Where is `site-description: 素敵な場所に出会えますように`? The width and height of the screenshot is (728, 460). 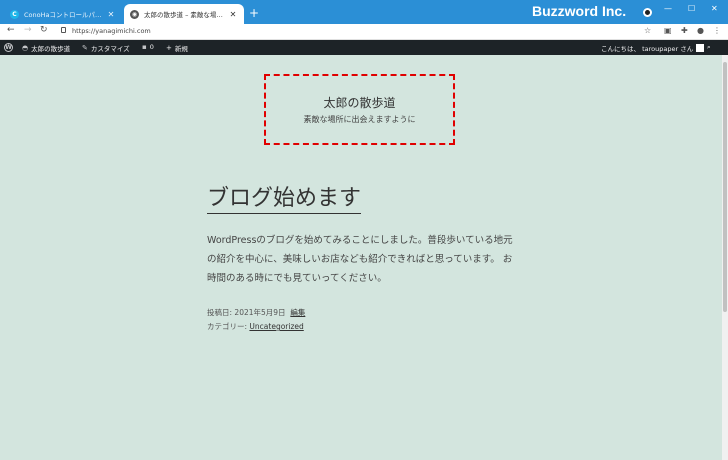 site-description: 素敵な場所に出会えますように is located at coordinates (359, 119).